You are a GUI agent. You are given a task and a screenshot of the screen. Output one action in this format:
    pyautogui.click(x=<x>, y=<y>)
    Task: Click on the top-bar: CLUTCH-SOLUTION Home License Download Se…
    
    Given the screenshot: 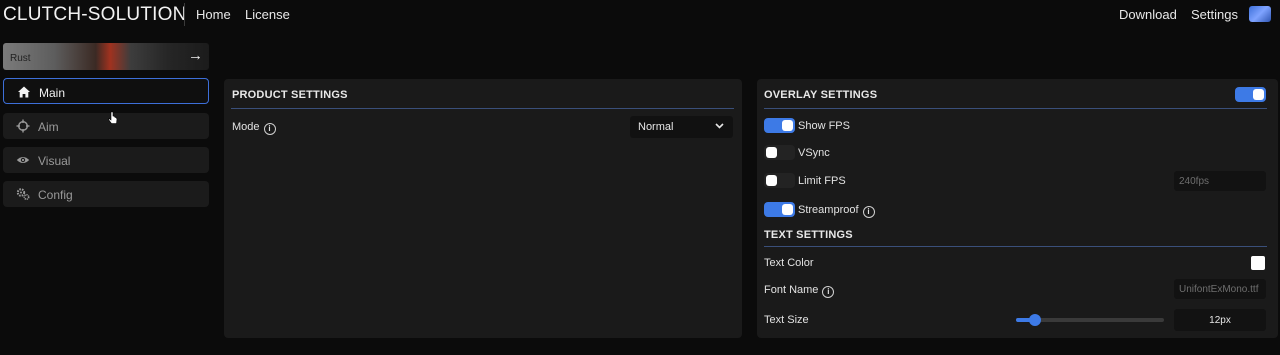 What is the action you would take?
    pyautogui.click(x=640, y=15)
    